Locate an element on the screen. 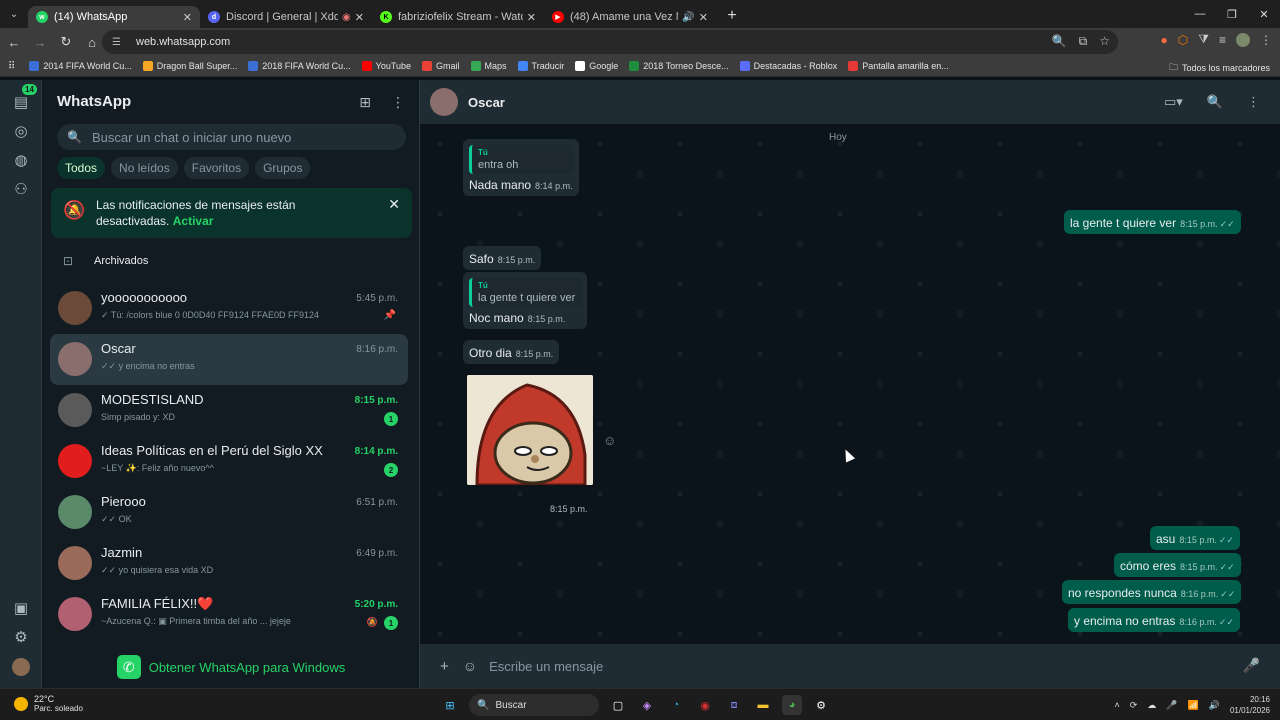 This screenshot has height=720, width=1280. tab-kick: K fabriziofelix Stream - Watch Liv ✕ is located at coordinates (458, 17).